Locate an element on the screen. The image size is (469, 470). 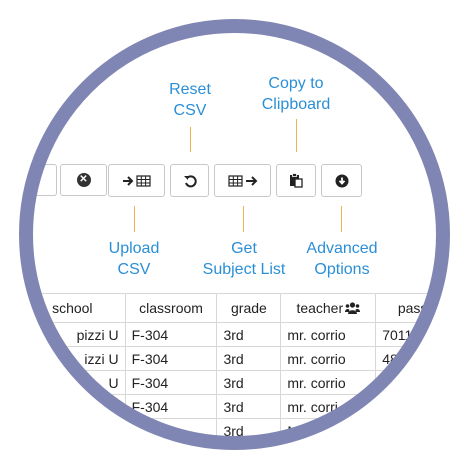
callout-line: Advanced is located at coordinates (342, 248).